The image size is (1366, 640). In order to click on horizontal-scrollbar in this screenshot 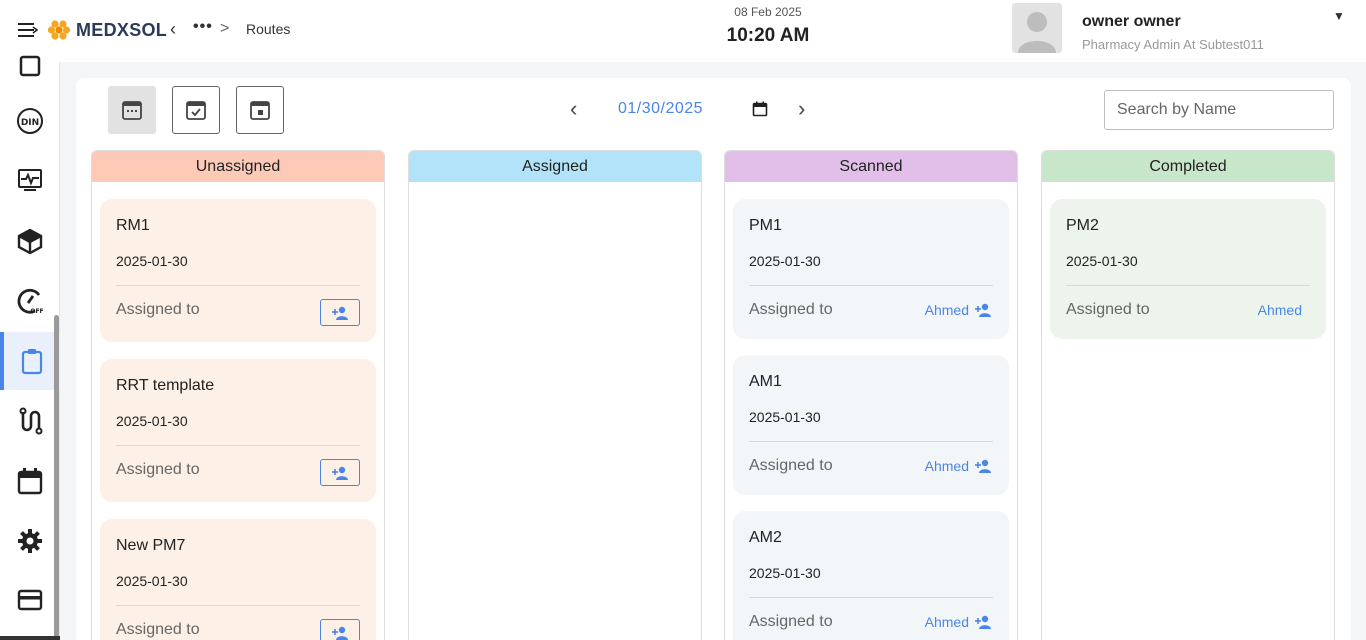, I will do `click(30, 638)`.